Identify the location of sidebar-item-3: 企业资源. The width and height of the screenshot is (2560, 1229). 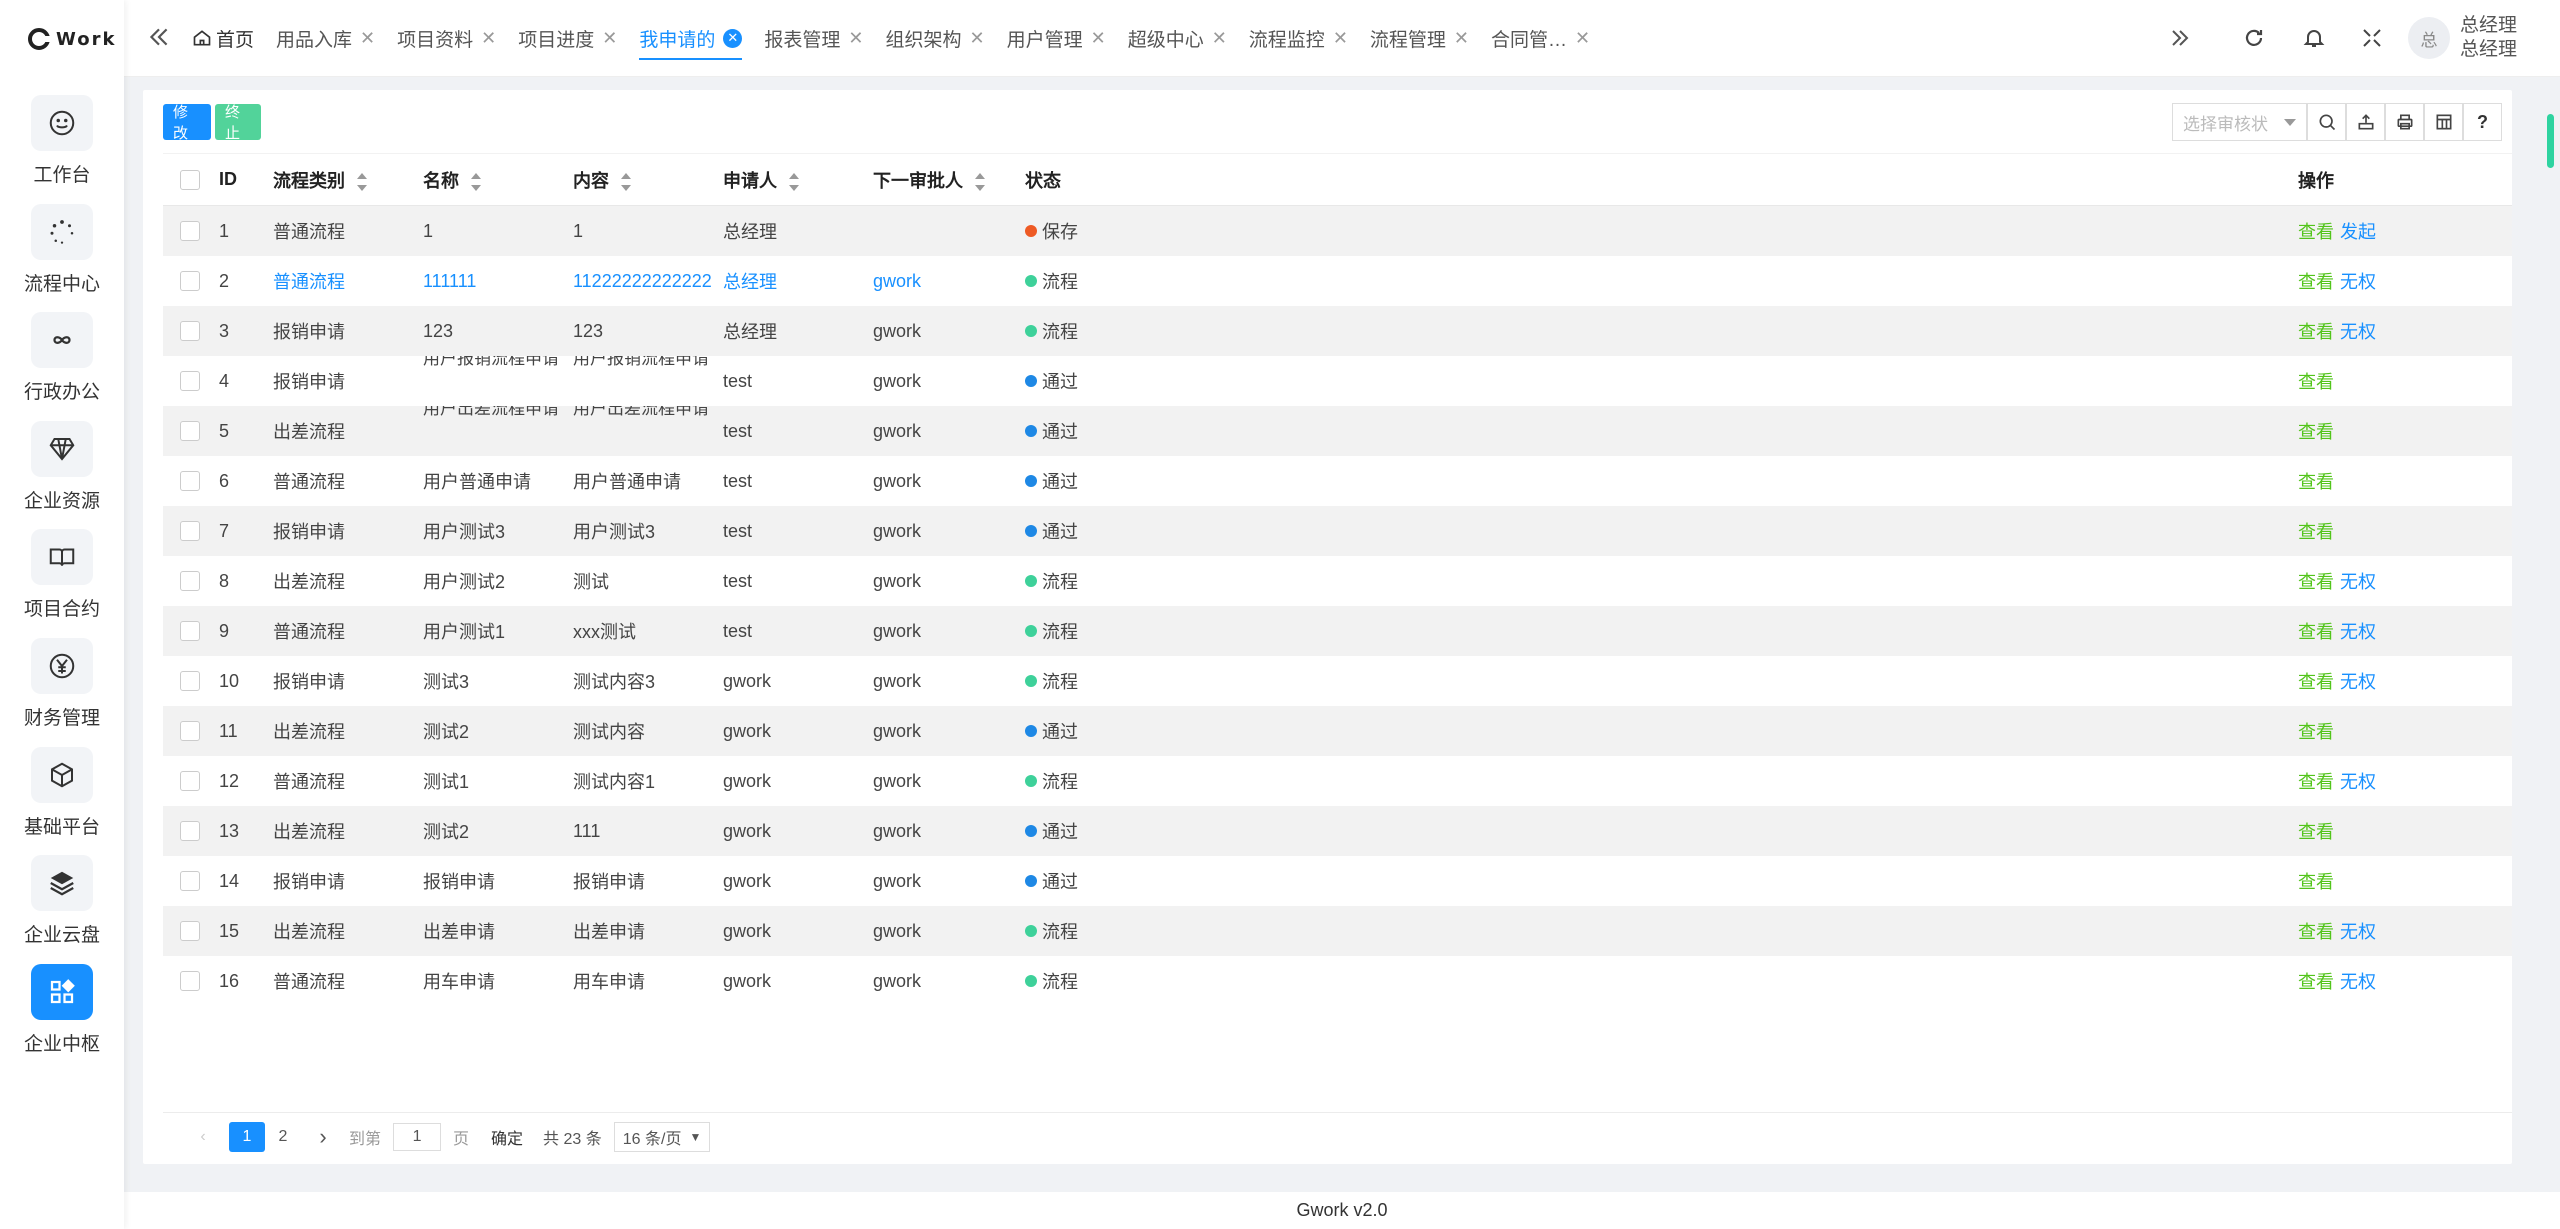
(62, 466).